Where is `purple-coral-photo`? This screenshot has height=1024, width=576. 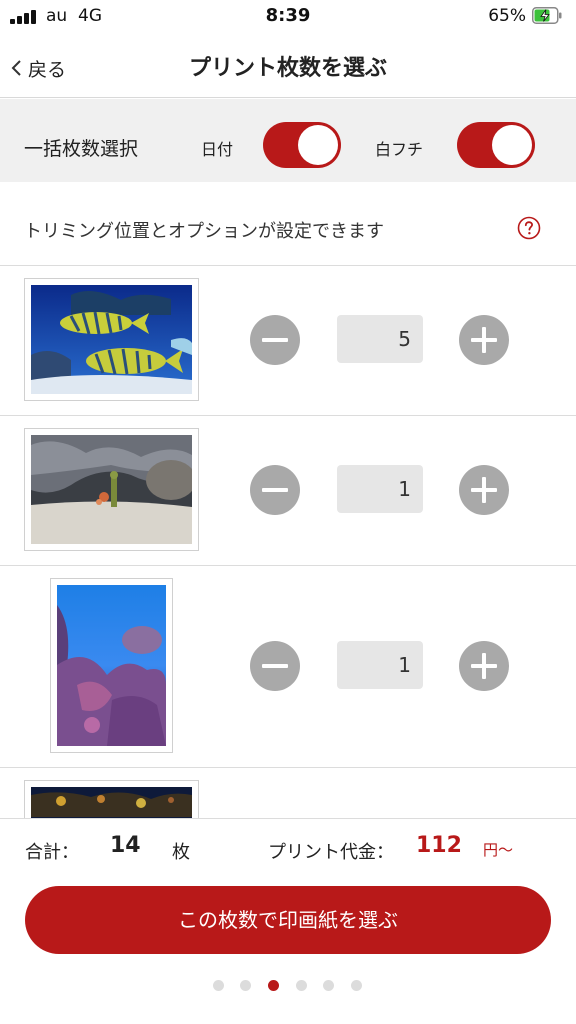
purple-coral-photo is located at coordinates (111, 665).